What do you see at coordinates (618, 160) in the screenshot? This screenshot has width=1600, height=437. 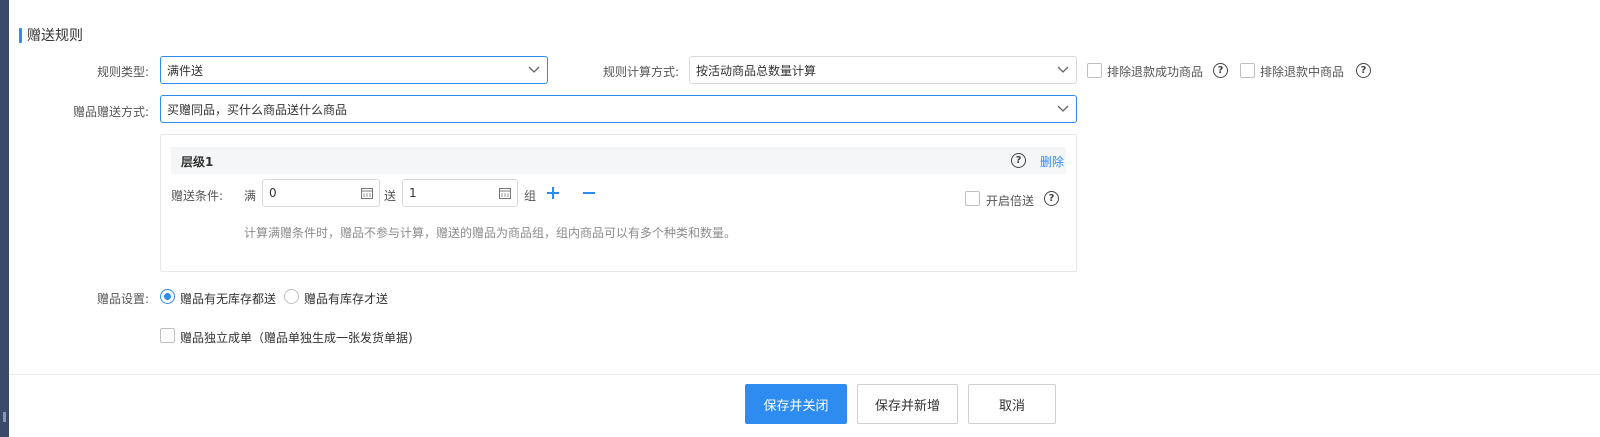 I see `tier-header: 层级1 ? 删除` at bounding box center [618, 160].